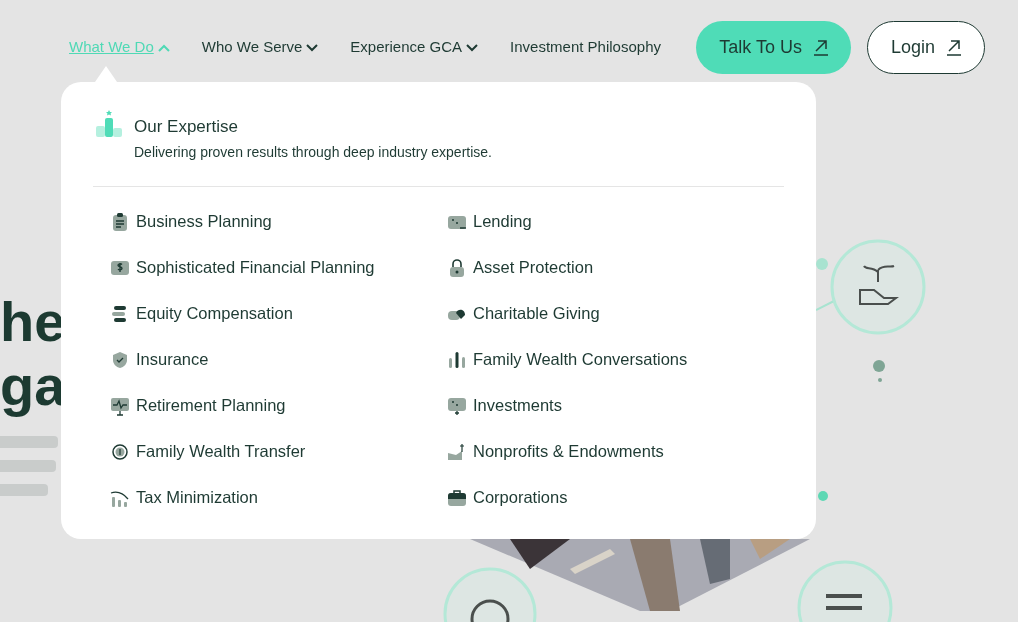 The width and height of the screenshot is (1018, 622). I want to click on menu-item: Equity Compensation, so click(278, 313).